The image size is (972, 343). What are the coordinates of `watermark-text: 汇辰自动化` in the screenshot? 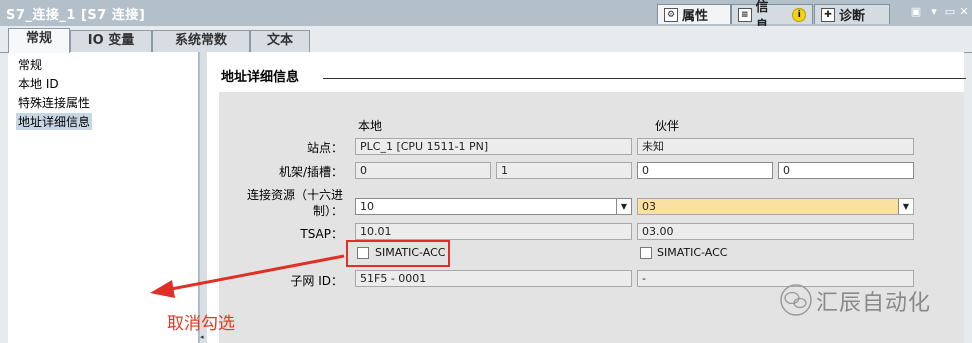 It's located at (874, 303).